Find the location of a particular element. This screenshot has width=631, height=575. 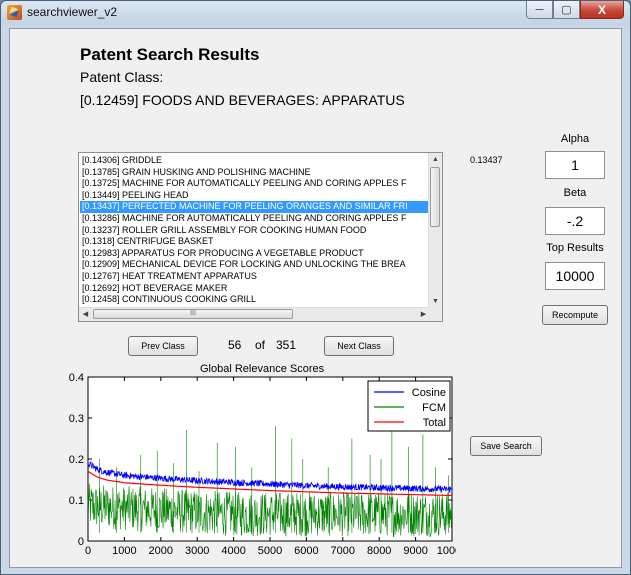

x-tick-label: 5000 is located at coordinates (270, 551).